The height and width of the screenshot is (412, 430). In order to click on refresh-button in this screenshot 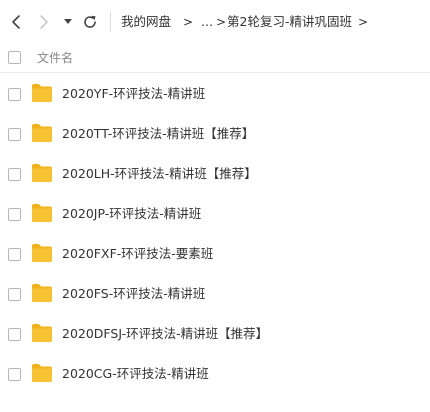, I will do `click(90, 22)`.